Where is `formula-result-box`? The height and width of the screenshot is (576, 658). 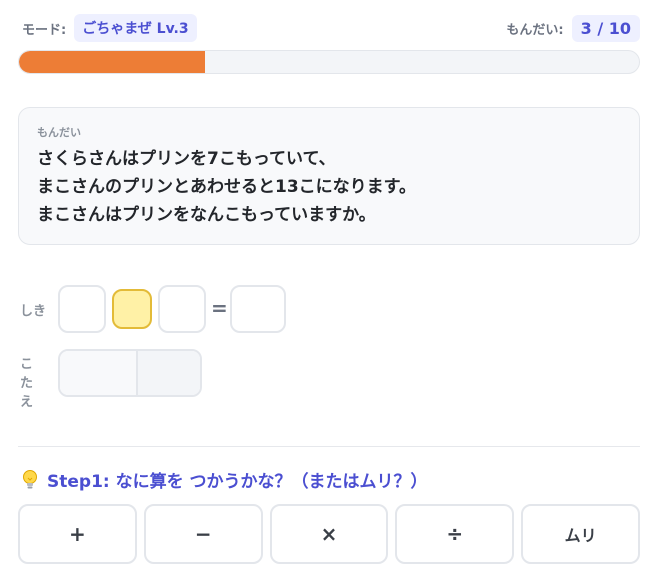
formula-result-box is located at coordinates (258, 309).